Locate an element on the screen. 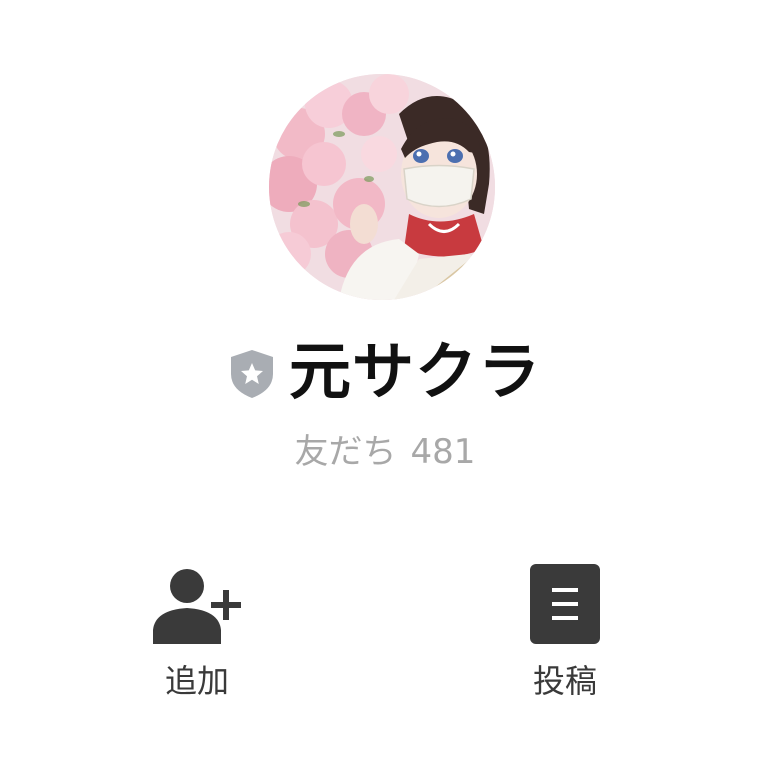  post-button: 投稿 is located at coordinates (565, 629).